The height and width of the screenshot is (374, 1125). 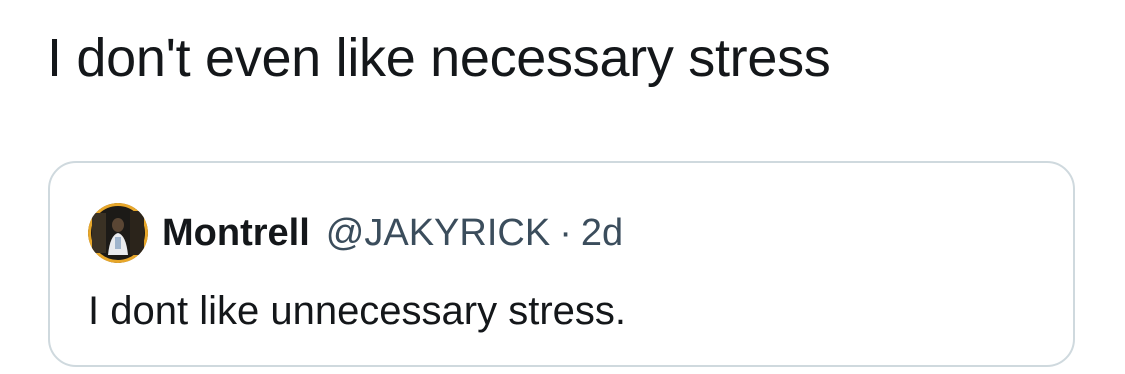 What do you see at coordinates (439, 58) in the screenshot?
I see `tweet-text: I don't even like necessary stress` at bounding box center [439, 58].